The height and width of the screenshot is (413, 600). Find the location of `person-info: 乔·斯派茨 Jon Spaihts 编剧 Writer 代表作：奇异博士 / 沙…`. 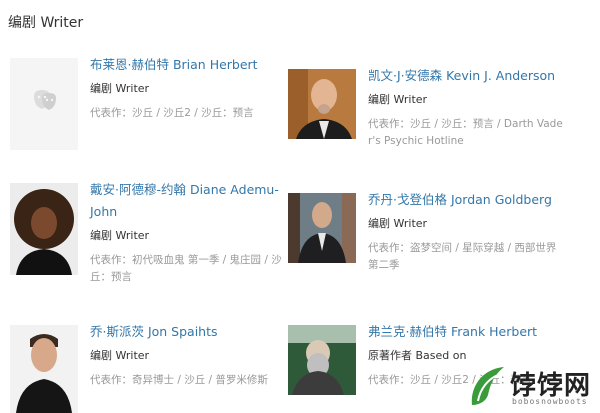

person-info: 乔·斯派茨 Jon Spaihts 编剧 Writer 代表作：奇异博士 / 沙… is located at coordinates (188, 356).